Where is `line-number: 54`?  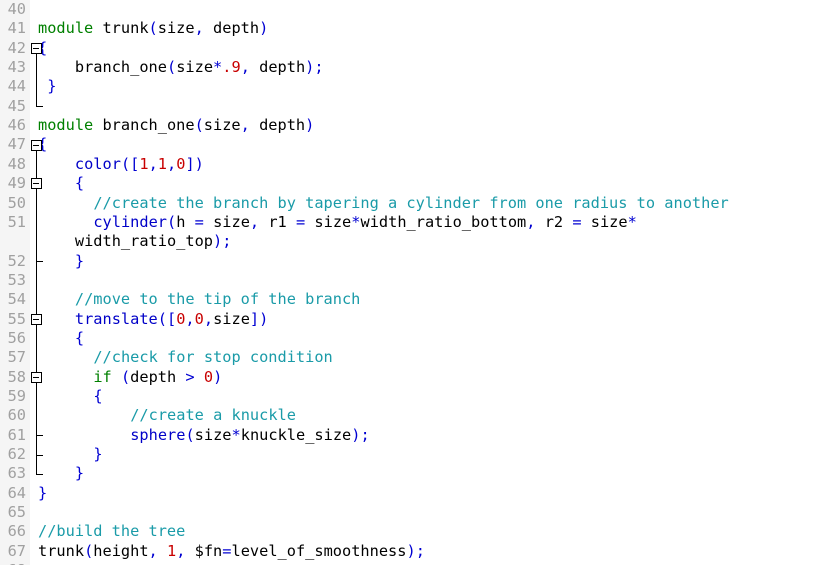
line-number: 54 is located at coordinates (16, 299).